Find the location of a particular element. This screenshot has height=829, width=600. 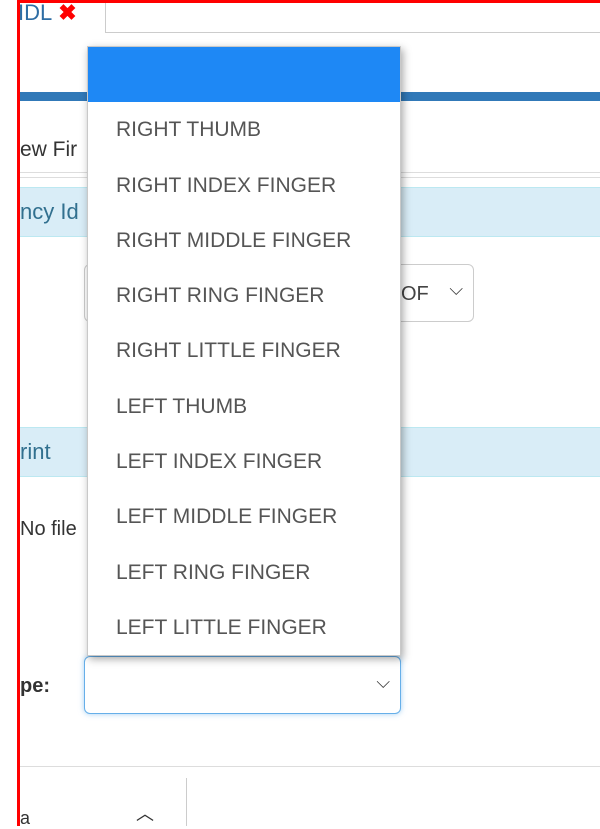

dropdown-option: RIGHT LITTLE FINGER is located at coordinates (244, 350).